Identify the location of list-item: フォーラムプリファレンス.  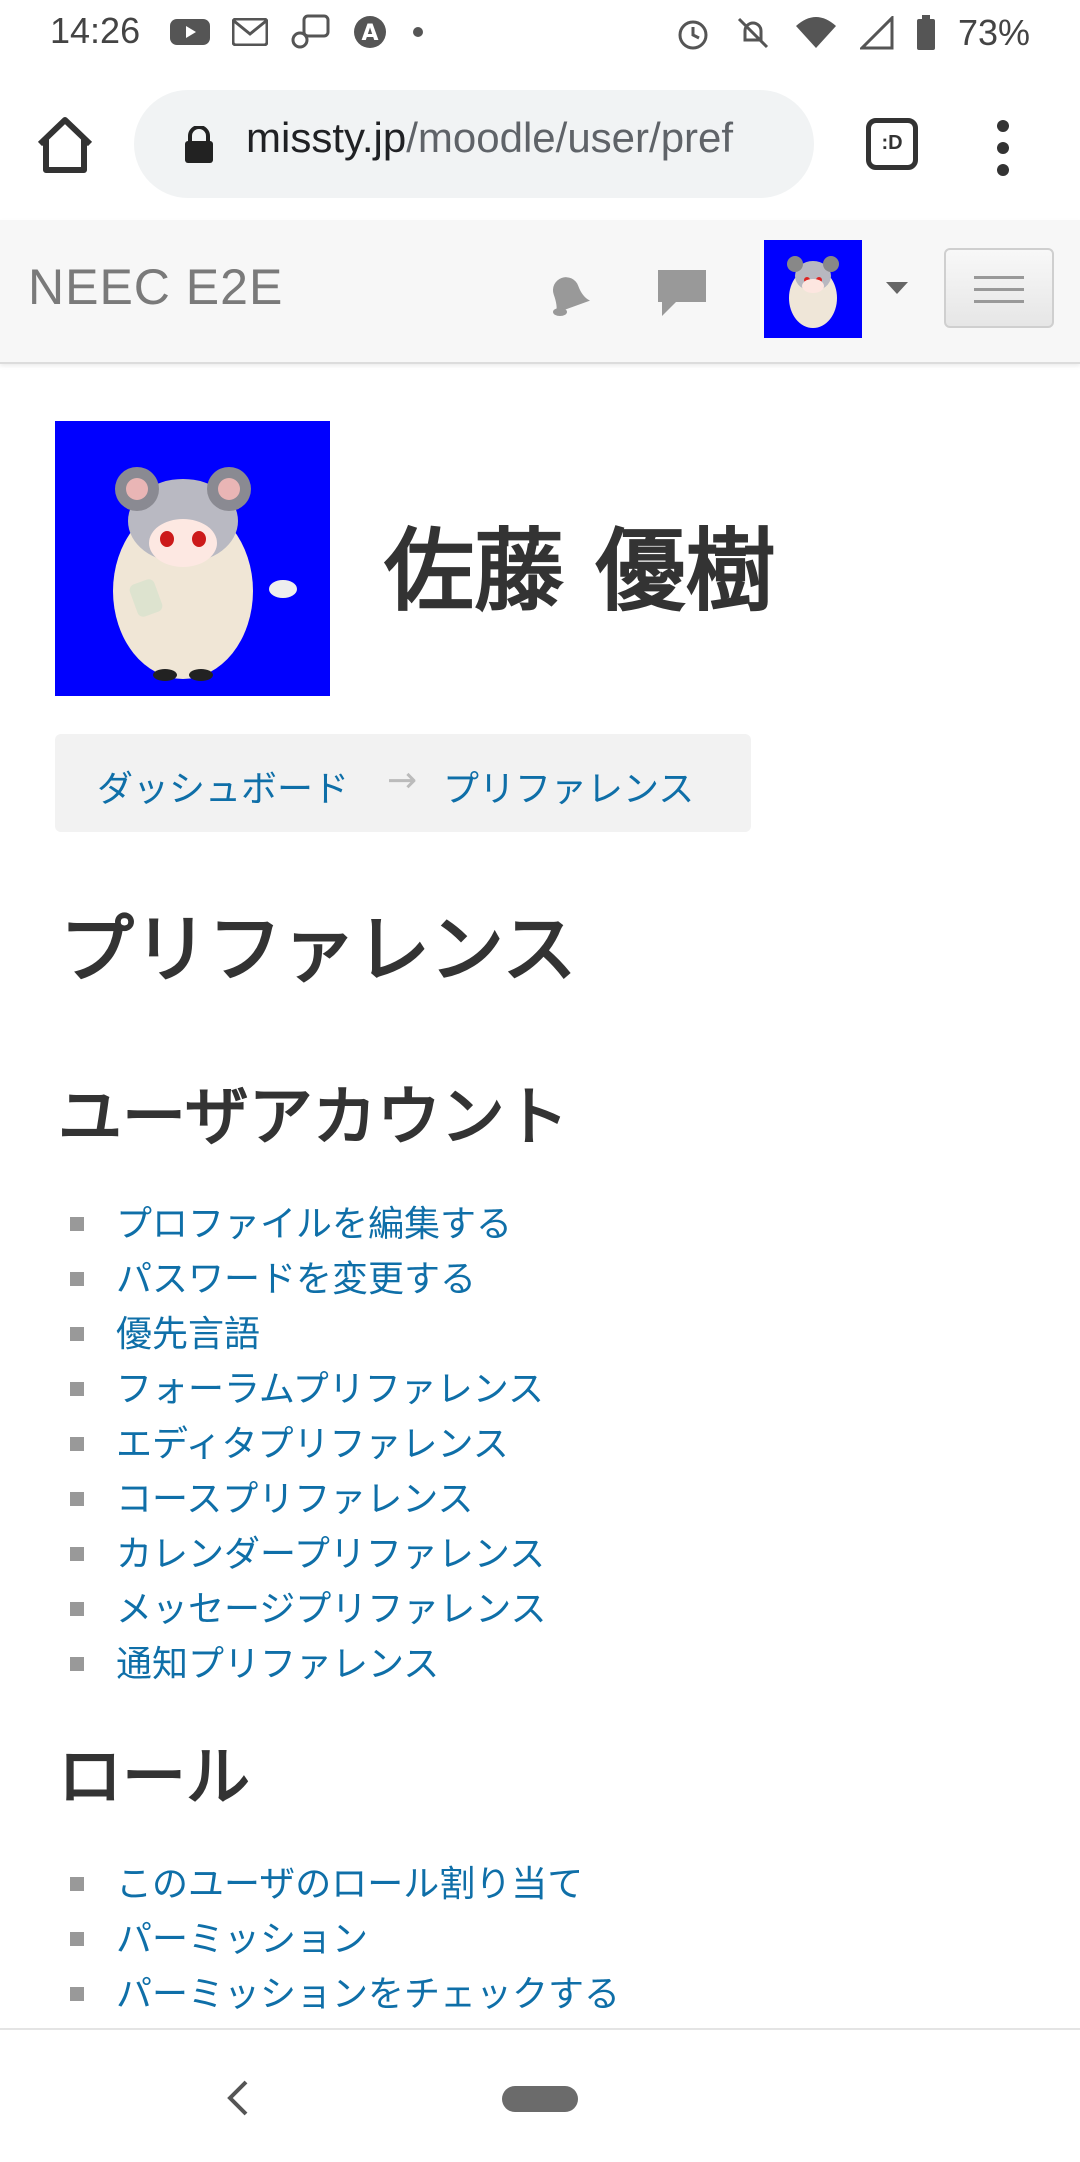
(540, 1387).